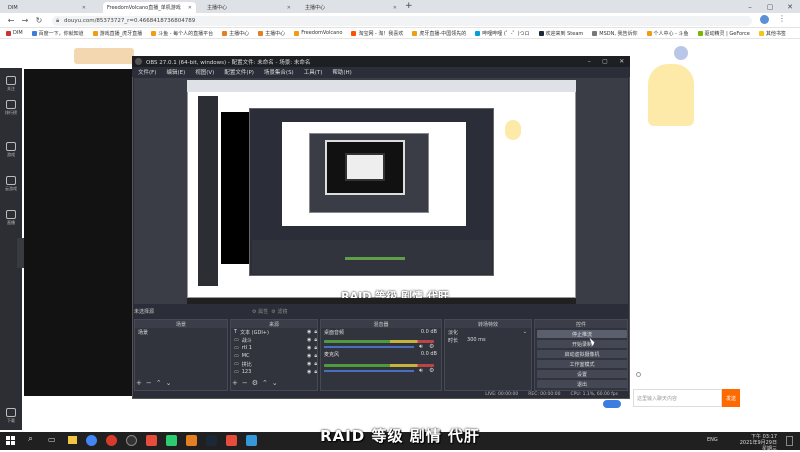  Describe the element at coordinates (20, 253) in the screenshot. I see `nav-collapse-handle` at that location.